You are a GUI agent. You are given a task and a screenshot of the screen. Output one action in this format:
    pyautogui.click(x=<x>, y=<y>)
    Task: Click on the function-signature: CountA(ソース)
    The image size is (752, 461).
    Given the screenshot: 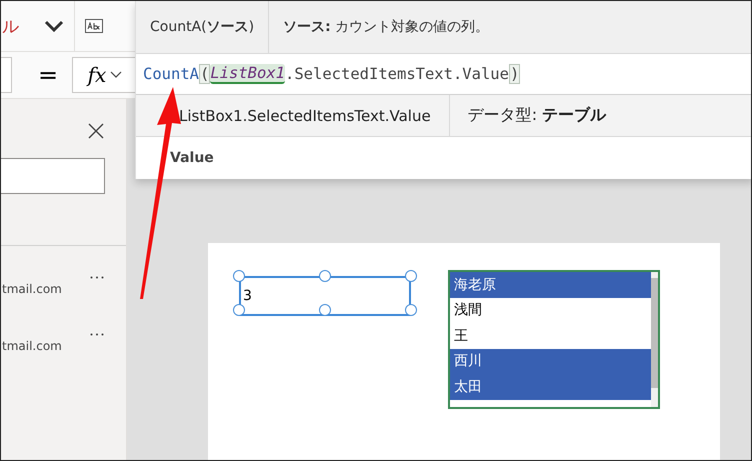 What is the action you would take?
    pyautogui.click(x=202, y=27)
    